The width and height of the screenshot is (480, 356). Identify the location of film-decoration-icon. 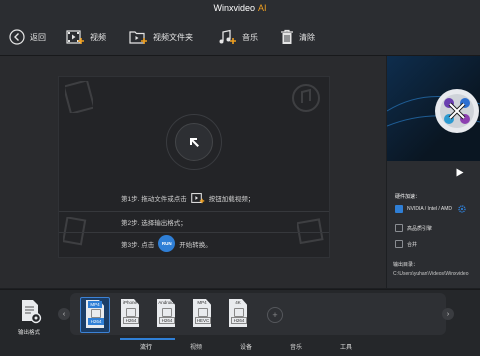
(79, 97).